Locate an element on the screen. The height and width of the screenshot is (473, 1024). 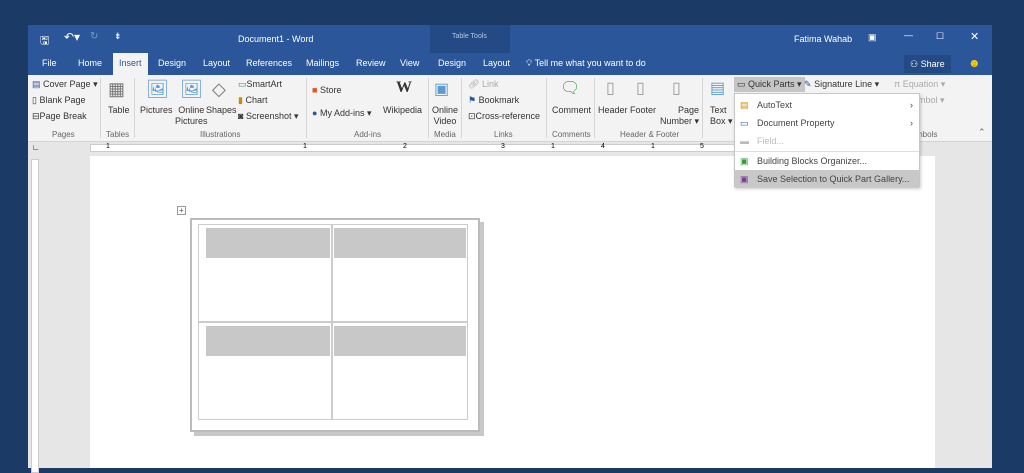
text-box-button: Text Box ▾ is located at coordinates (721, 116).